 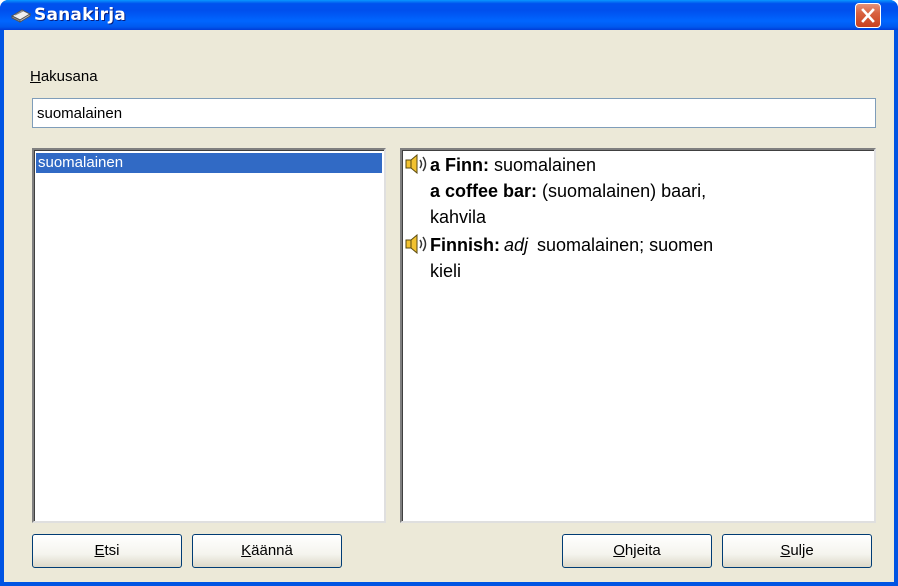 What do you see at coordinates (454, 113) in the screenshot?
I see `search-input` at bounding box center [454, 113].